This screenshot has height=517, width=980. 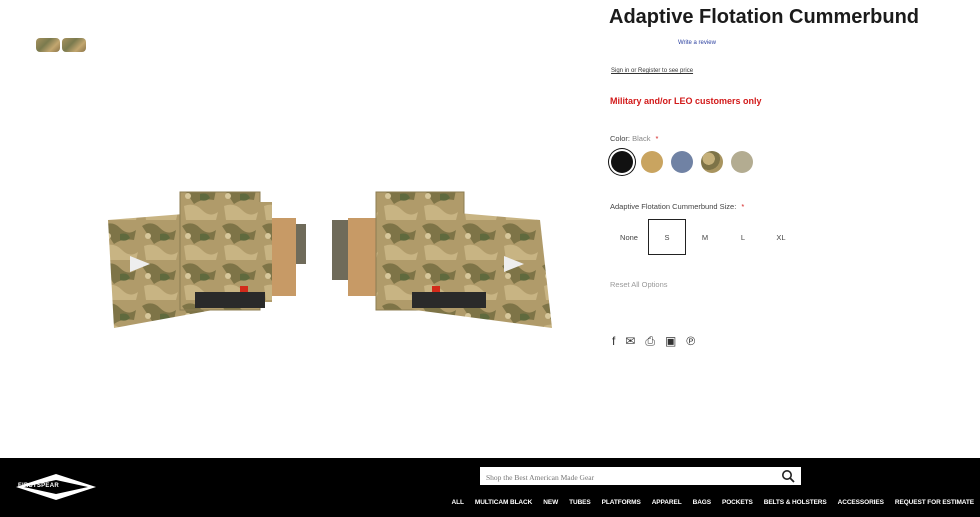 I want to click on logo-wordmark: FIRSTSPEAR, so click(x=39, y=486).